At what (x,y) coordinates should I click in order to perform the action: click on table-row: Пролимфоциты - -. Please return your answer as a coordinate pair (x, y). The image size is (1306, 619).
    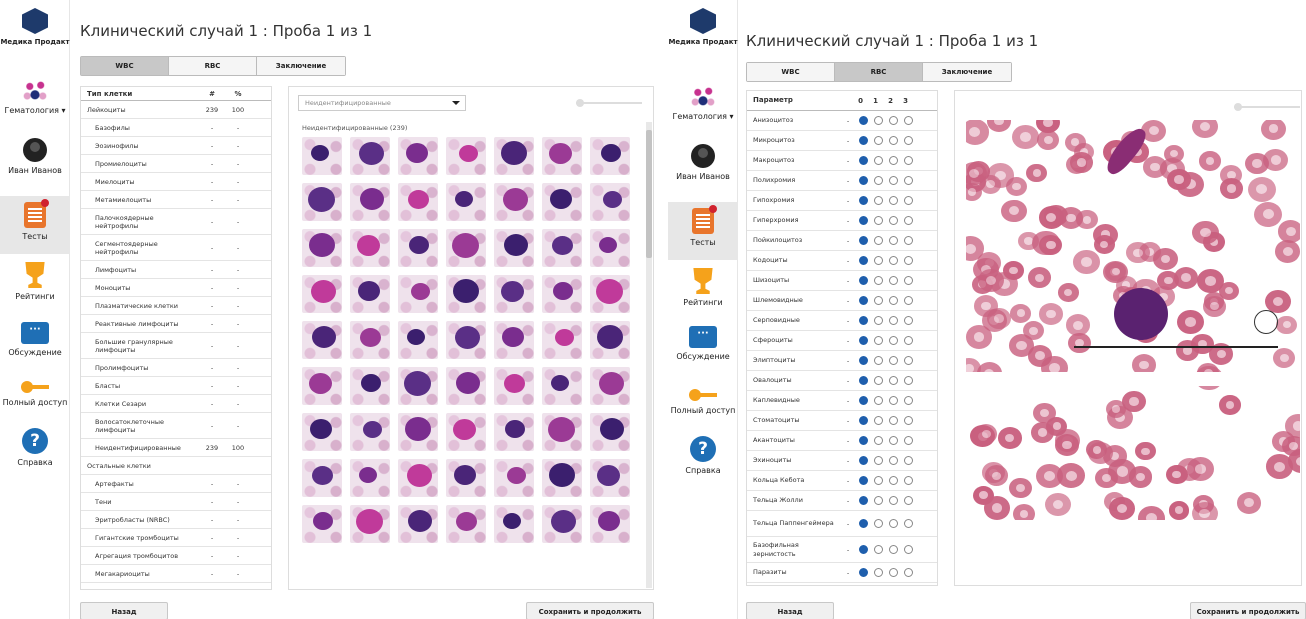
    Looking at the image, I should click on (176, 368).